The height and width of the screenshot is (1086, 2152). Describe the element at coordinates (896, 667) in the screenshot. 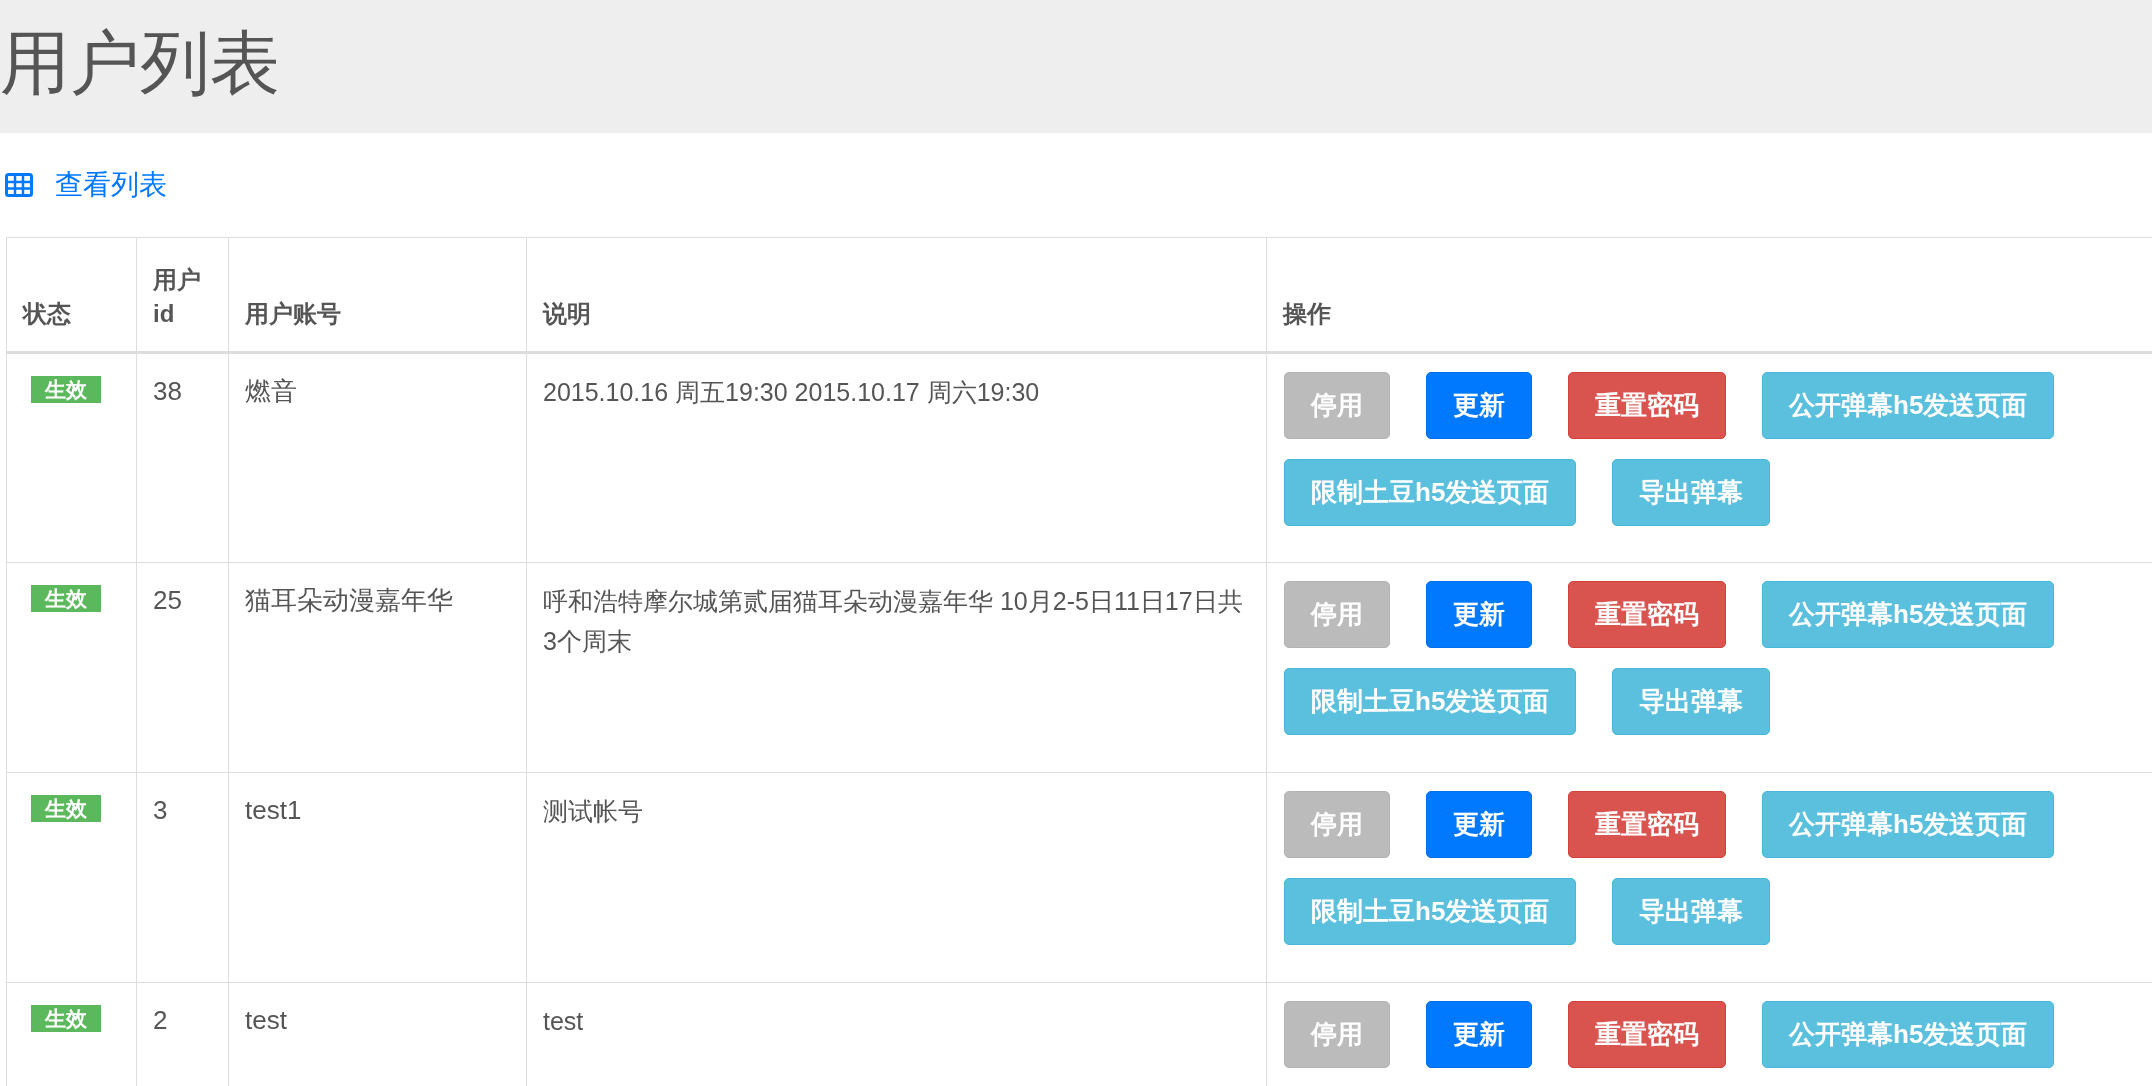

I see `table-cell: 呼和浩特摩尔城第贰届猫耳朵动漫嘉年华 10月2-5日11日17日共3个周末` at that location.